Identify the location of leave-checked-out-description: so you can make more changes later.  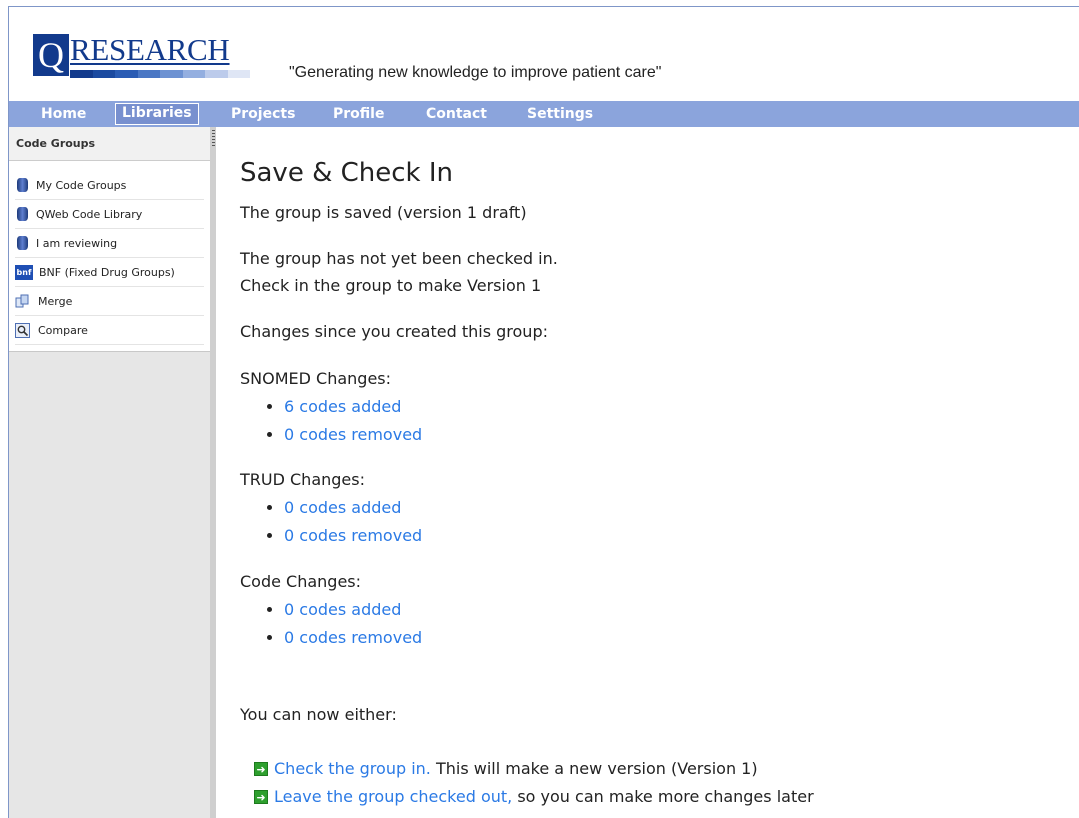
(663, 796).